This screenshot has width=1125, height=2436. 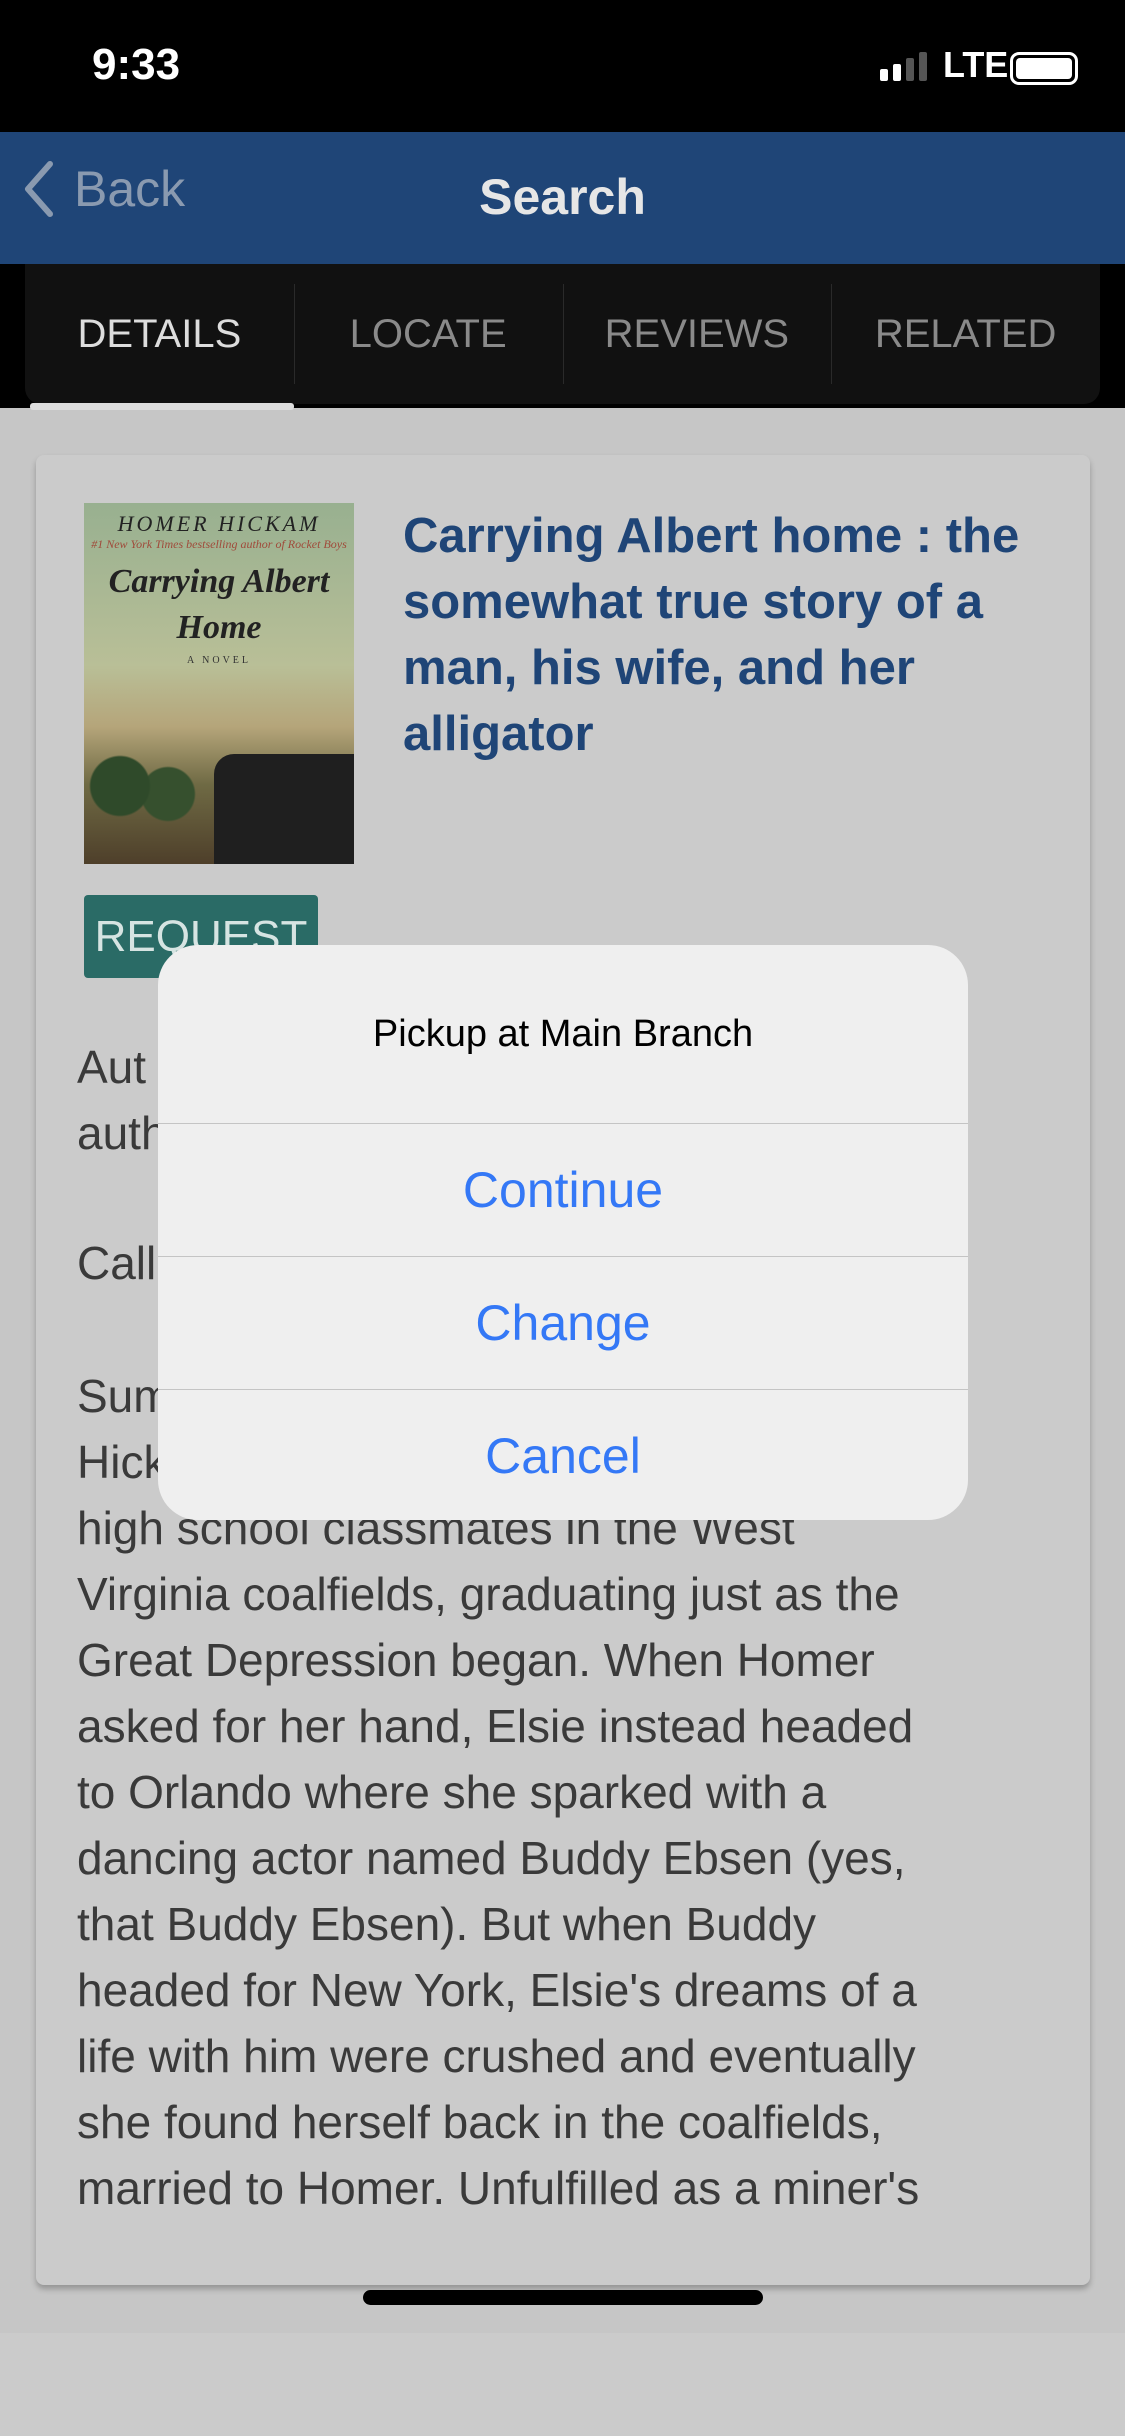 I want to click on tab-locate: LOCATE, so click(x=428, y=334).